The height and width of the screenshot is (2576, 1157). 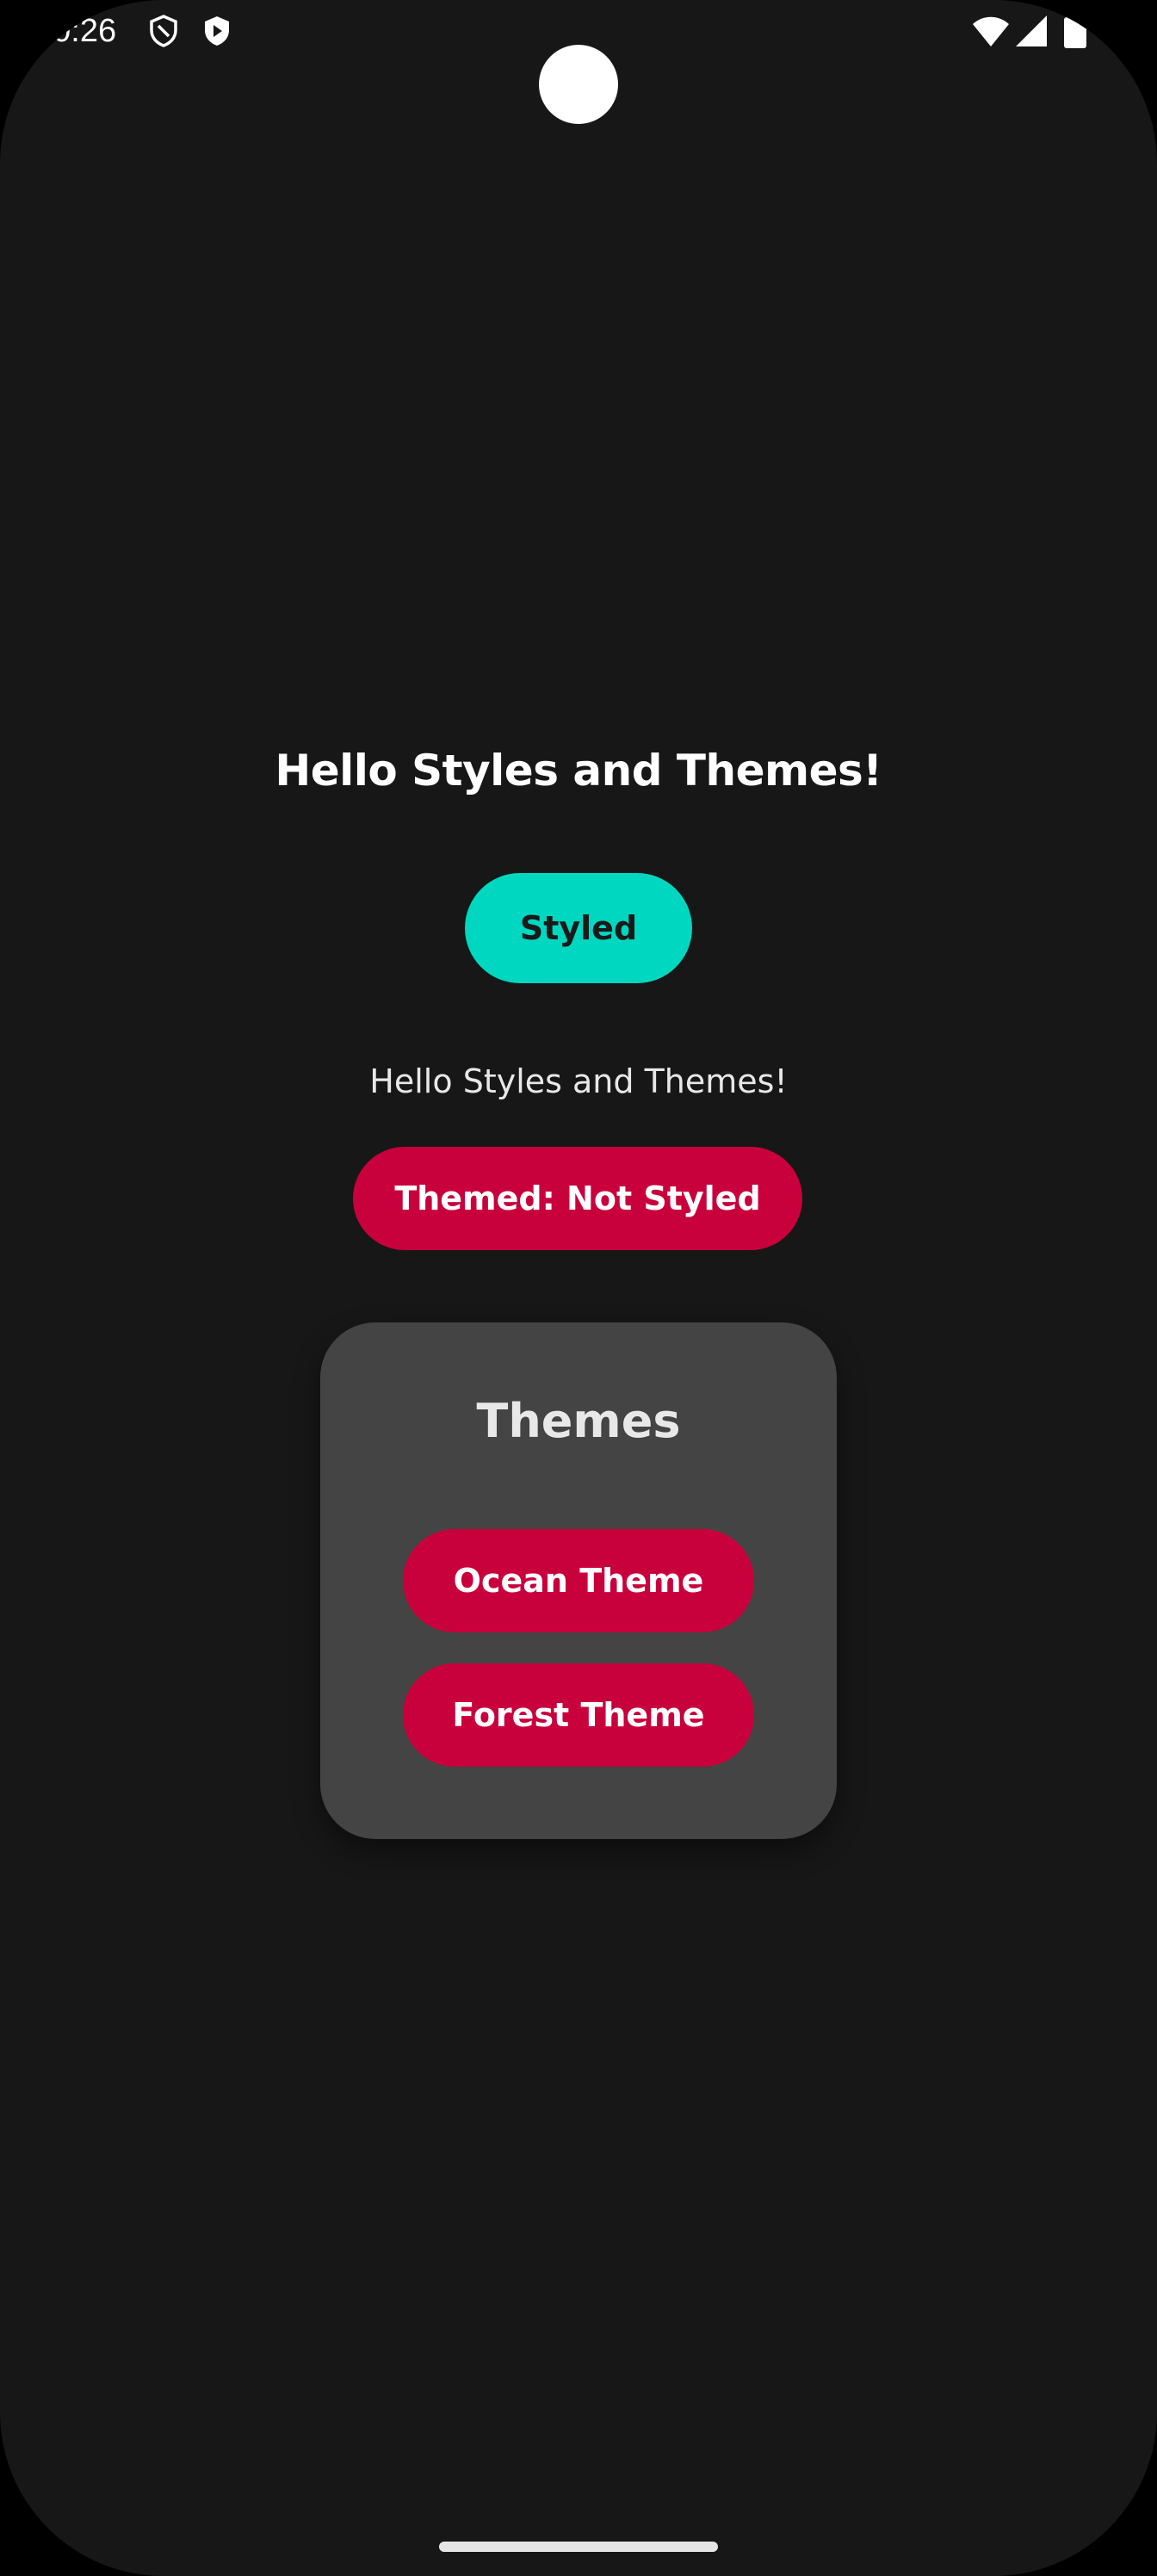 What do you see at coordinates (579, 1081) in the screenshot?
I see `subtitle-text: Hello Styles and Themes!` at bounding box center [579, 1081].